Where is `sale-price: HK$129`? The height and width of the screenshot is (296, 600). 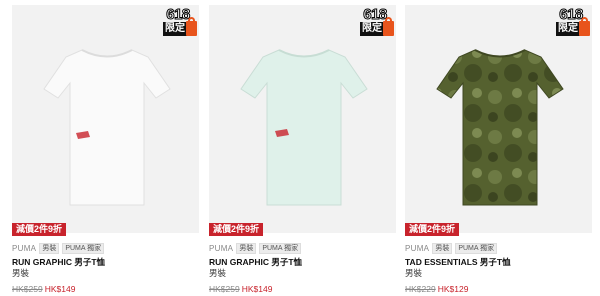 sale-price: HK$129 is located at coordinates (453, 289).